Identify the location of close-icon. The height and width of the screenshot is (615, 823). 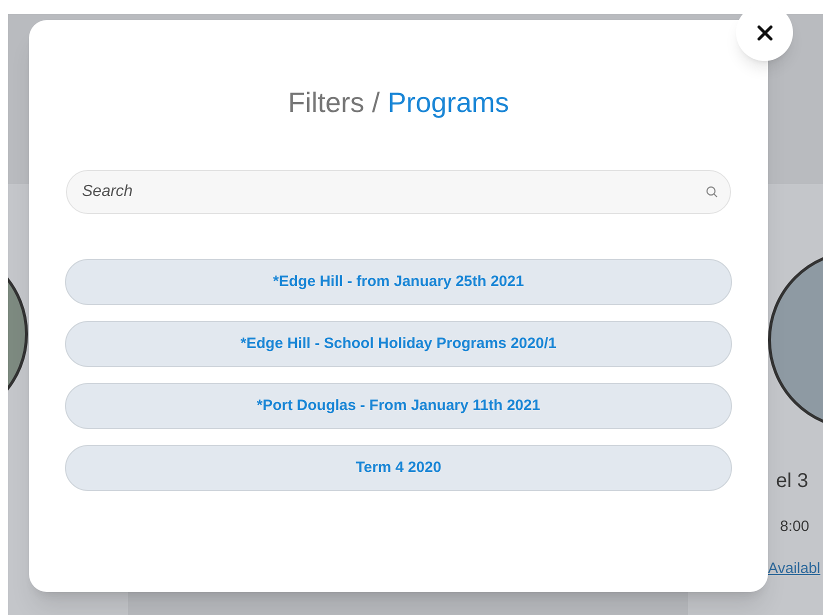
(764, 32).